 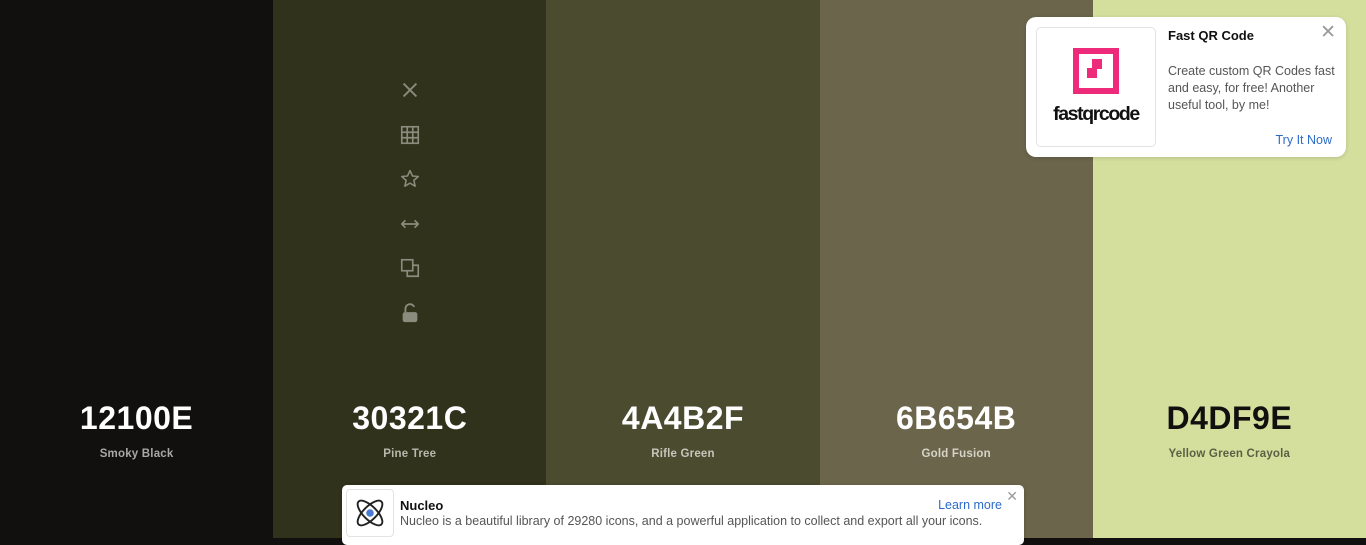 I want to click on nucleo-logo, so click(x=370, y=513).